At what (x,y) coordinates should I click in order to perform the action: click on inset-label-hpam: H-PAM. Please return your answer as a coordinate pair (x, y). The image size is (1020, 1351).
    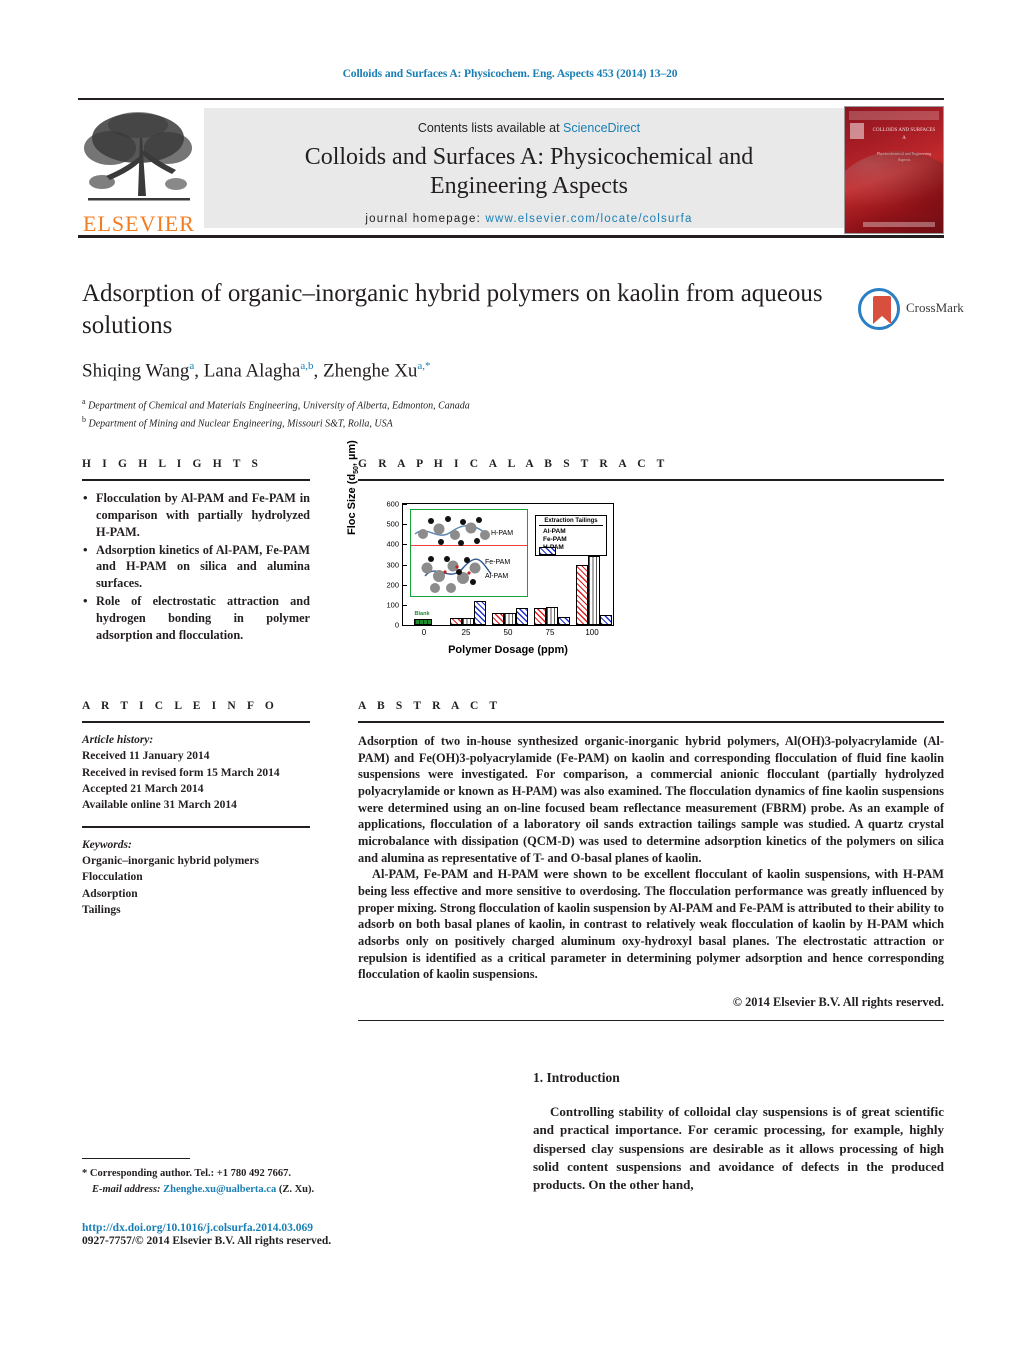
    Looking at the image, I should click on (502, 533).